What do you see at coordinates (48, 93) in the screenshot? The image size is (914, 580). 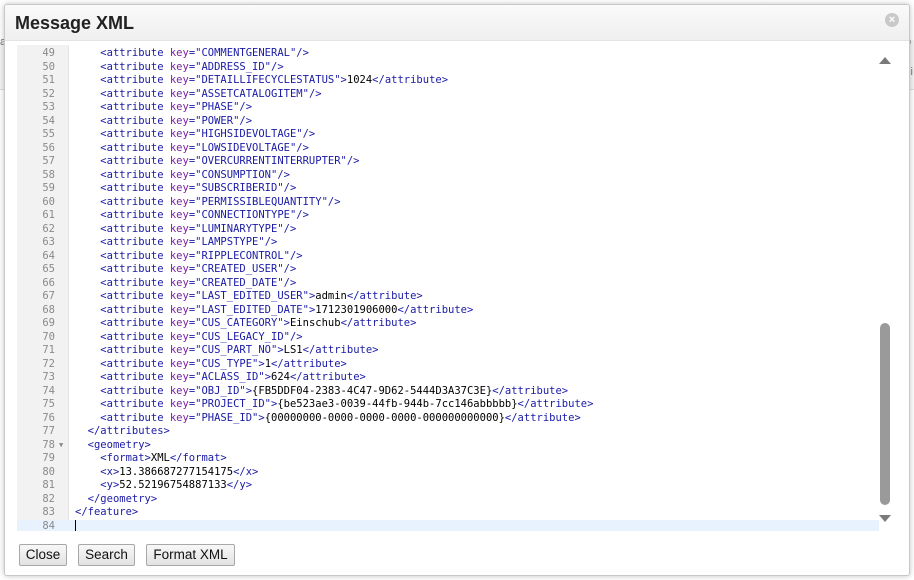 I see `line-number: 52` at bounding box center [48, 93].